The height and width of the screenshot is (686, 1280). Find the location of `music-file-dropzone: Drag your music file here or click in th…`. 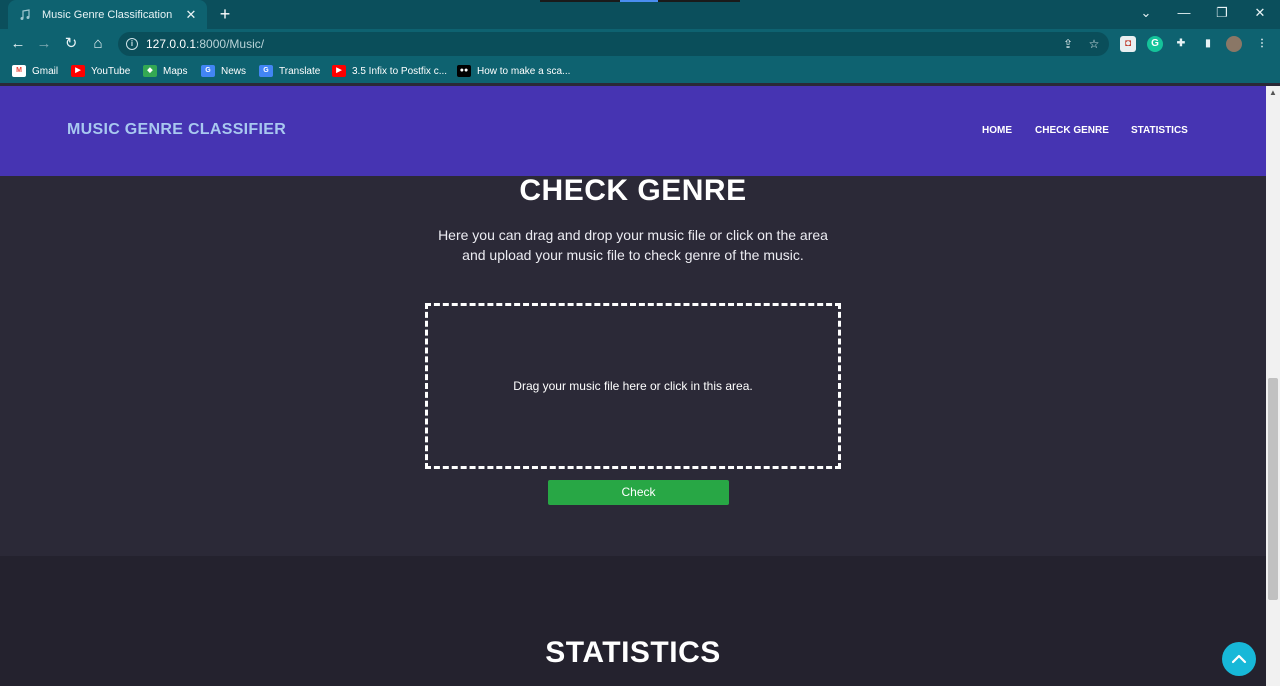

music-file-dropzone: Drag your music file here or click in th… is located at coordinates (633, 386).